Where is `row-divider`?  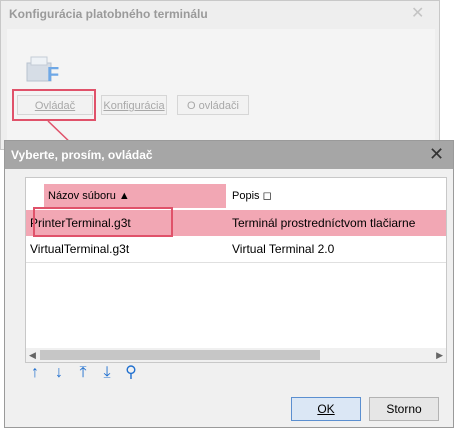 row-divider is located at coordinates (236, 262).